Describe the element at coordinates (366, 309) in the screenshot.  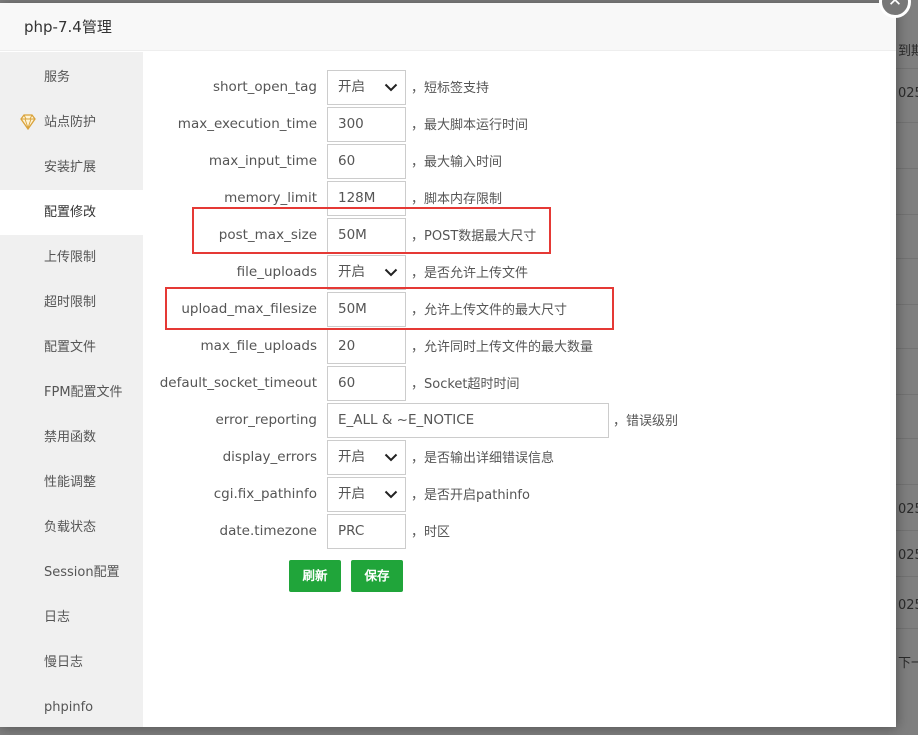
I see `upload-max-filesize-input: 50M` at that location.